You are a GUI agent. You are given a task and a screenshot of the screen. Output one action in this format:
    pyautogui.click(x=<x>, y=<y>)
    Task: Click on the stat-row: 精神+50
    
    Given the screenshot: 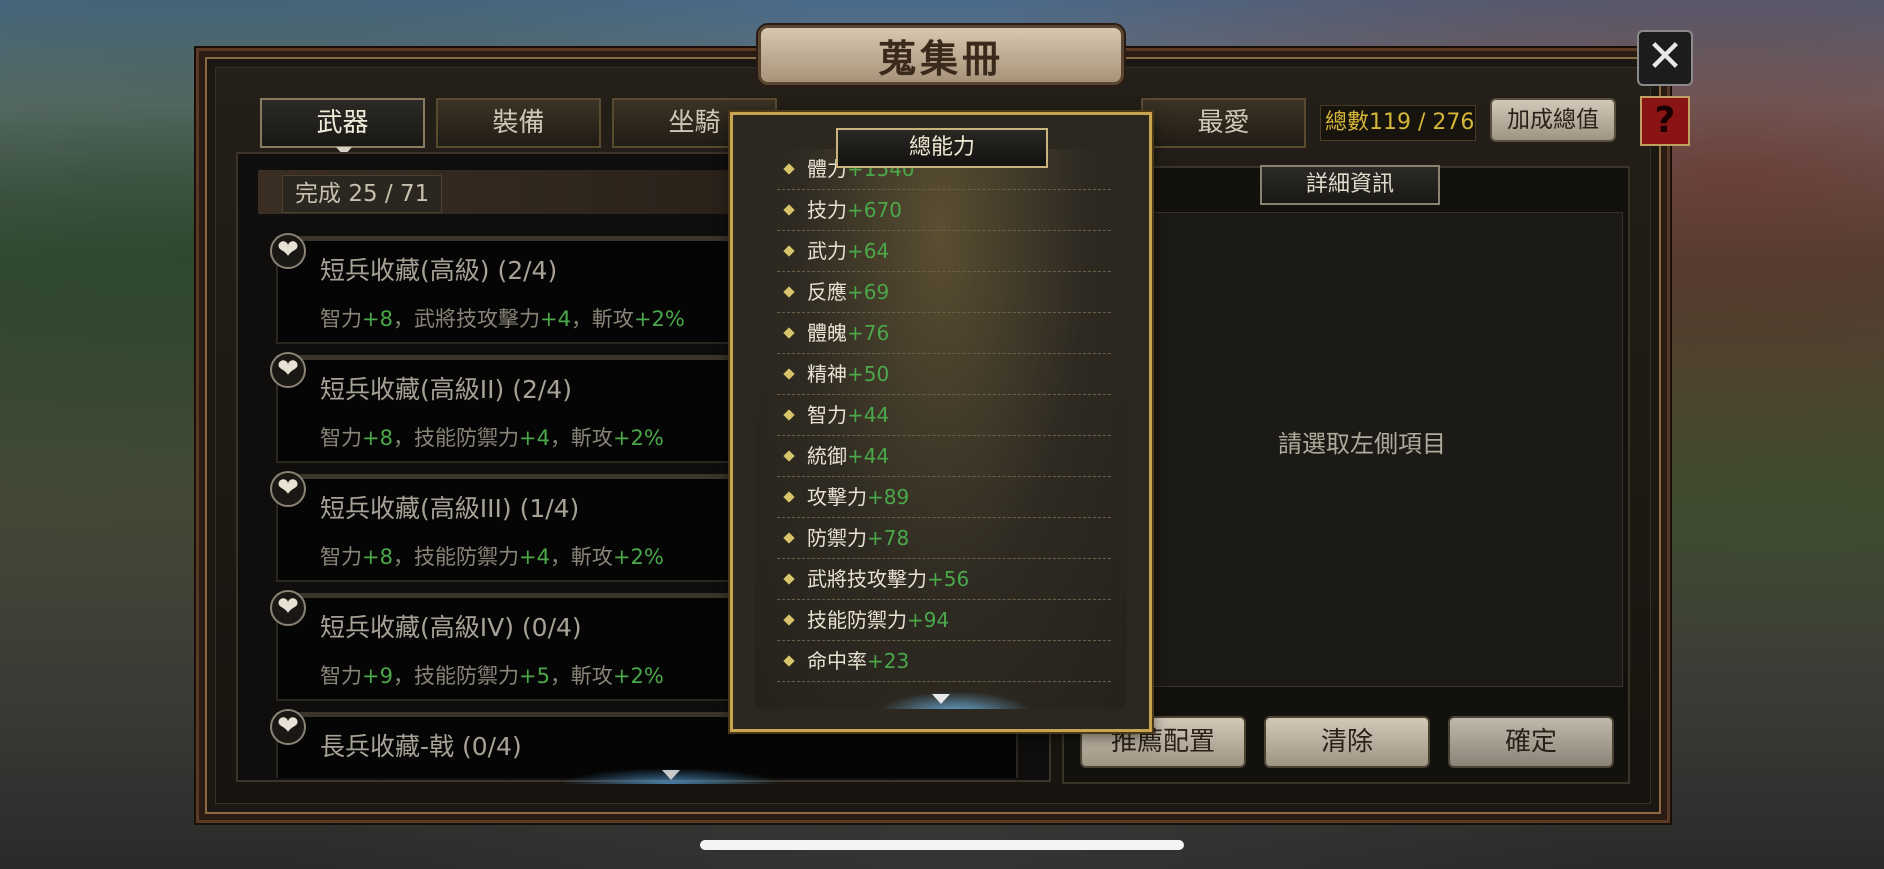 What is the action you would take?
    pyautogui.click(x=944, y=374)
    